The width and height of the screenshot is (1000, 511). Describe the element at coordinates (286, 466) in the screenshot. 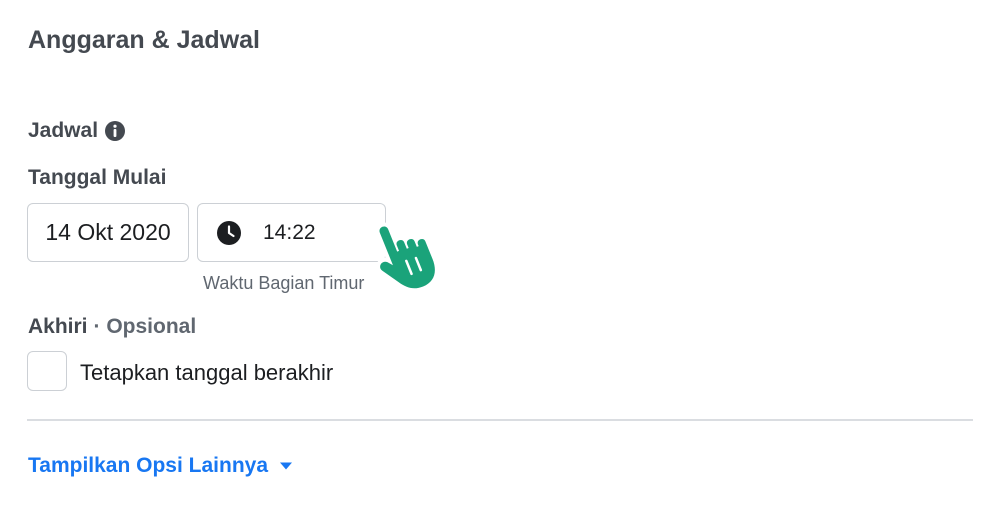

I see `caret-down-icon` at that location.